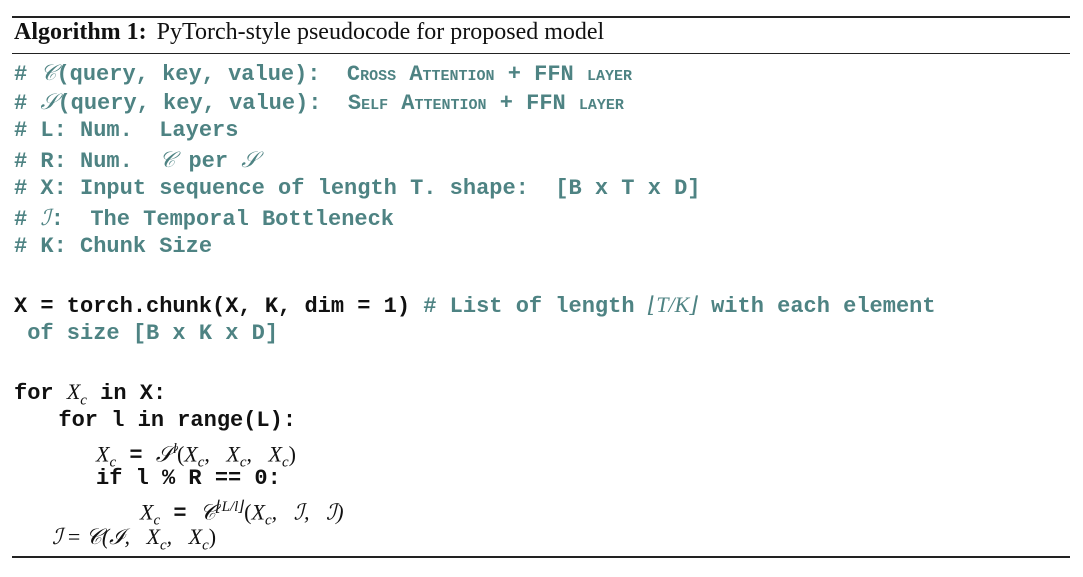 This screenshot has height=577, width=1083. I want to click on top-rule, so click(541, 17).